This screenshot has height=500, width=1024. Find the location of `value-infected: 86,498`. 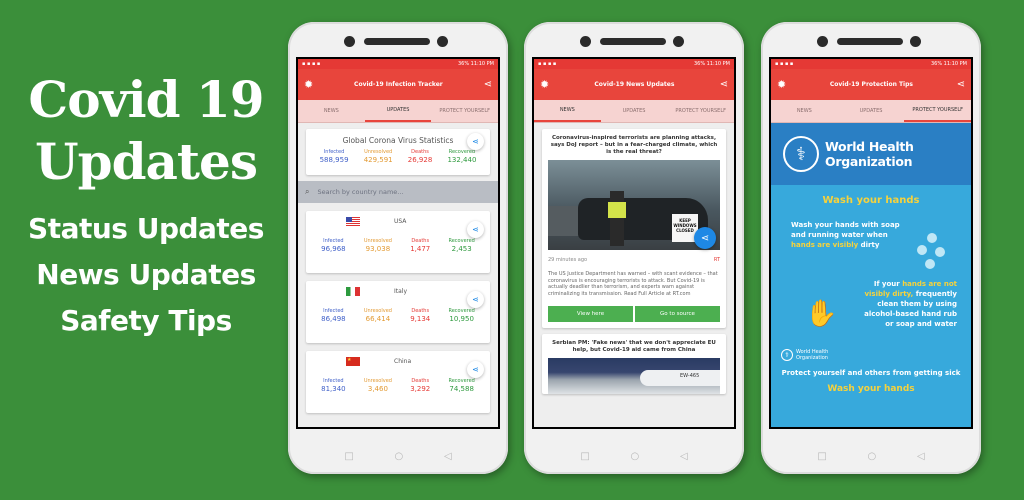

value-infected: 86,498 is located at coordinates (333, 319).